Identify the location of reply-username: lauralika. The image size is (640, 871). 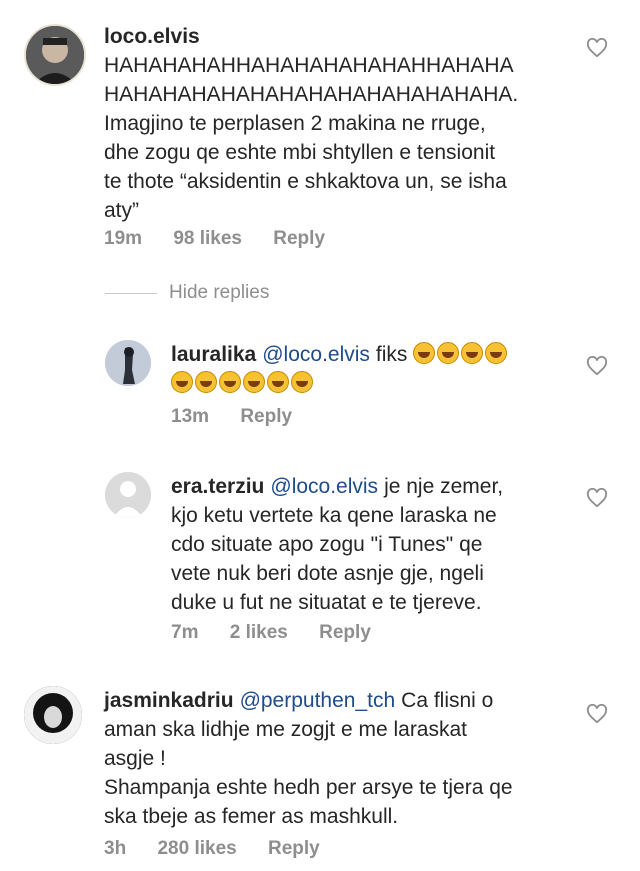
(213, 354).